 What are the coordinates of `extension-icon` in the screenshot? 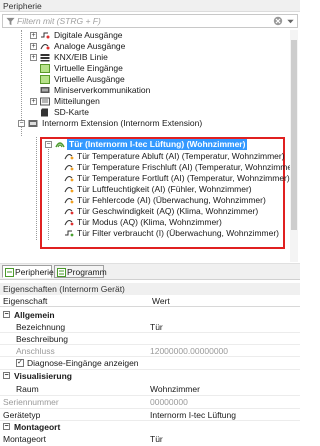 It's located at (33, 123).